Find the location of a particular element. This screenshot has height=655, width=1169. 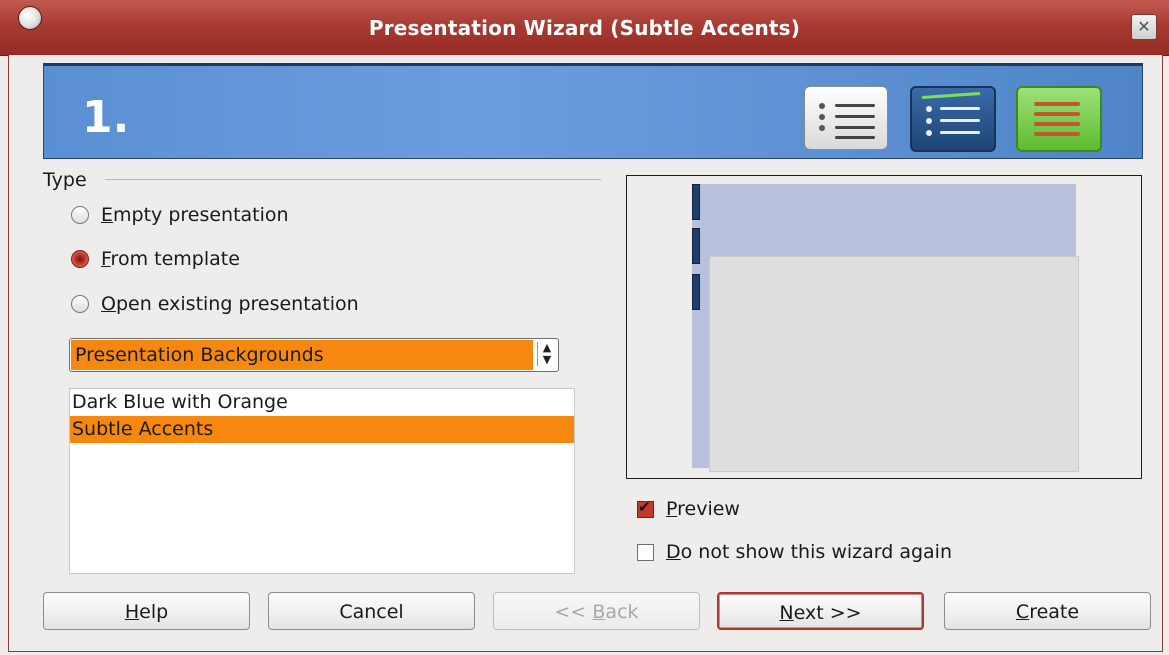

category-select-value: Presentation Backgrounds is located at coordinates (302, 355).